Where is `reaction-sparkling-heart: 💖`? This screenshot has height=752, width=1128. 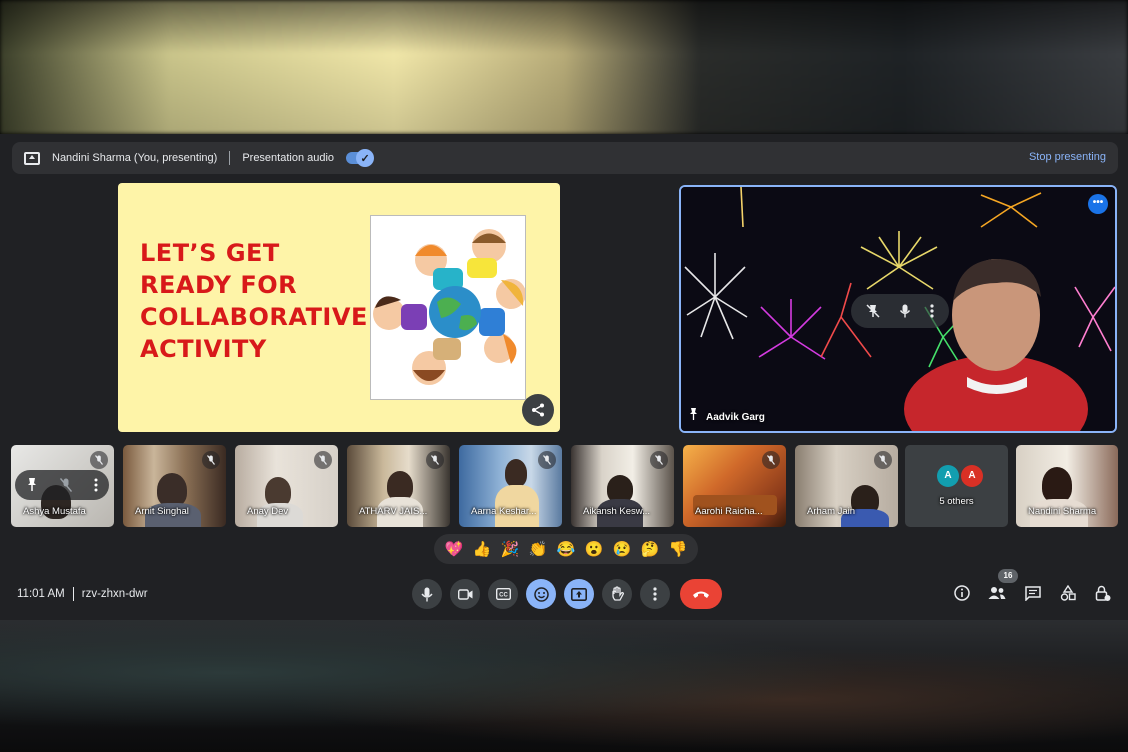 reaction-sparkling-heart: 💖 is located at coordinates (454, 549).